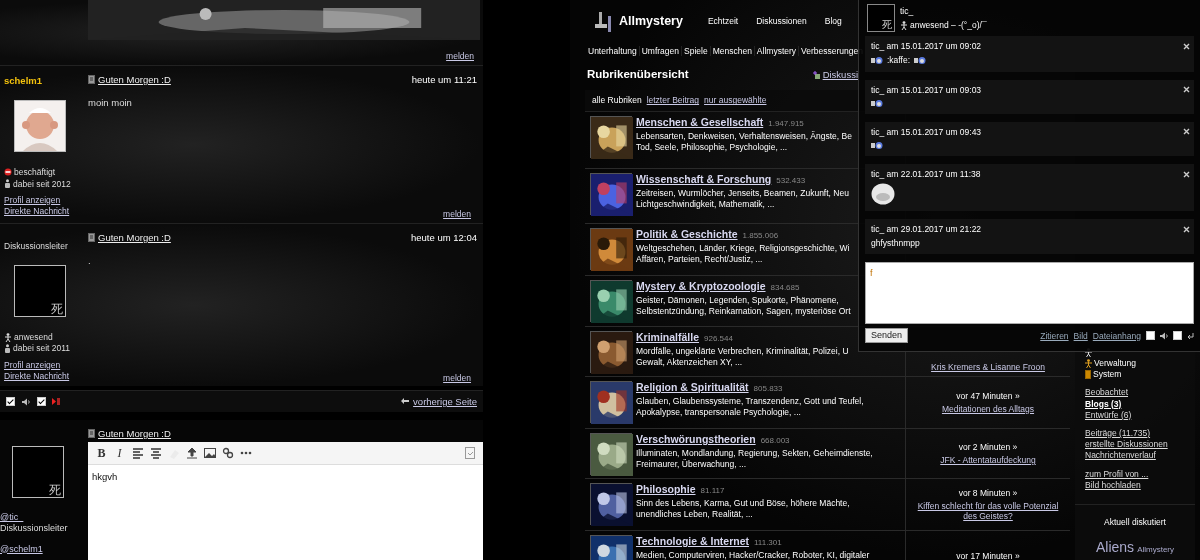 Image resolution: width=1200 pixels, height=560 pixels. Describe the element at coordinates (988, 366) in the screenshot. I see `last-post-link: Kris Kremers & Lisanne Froon` at that location.